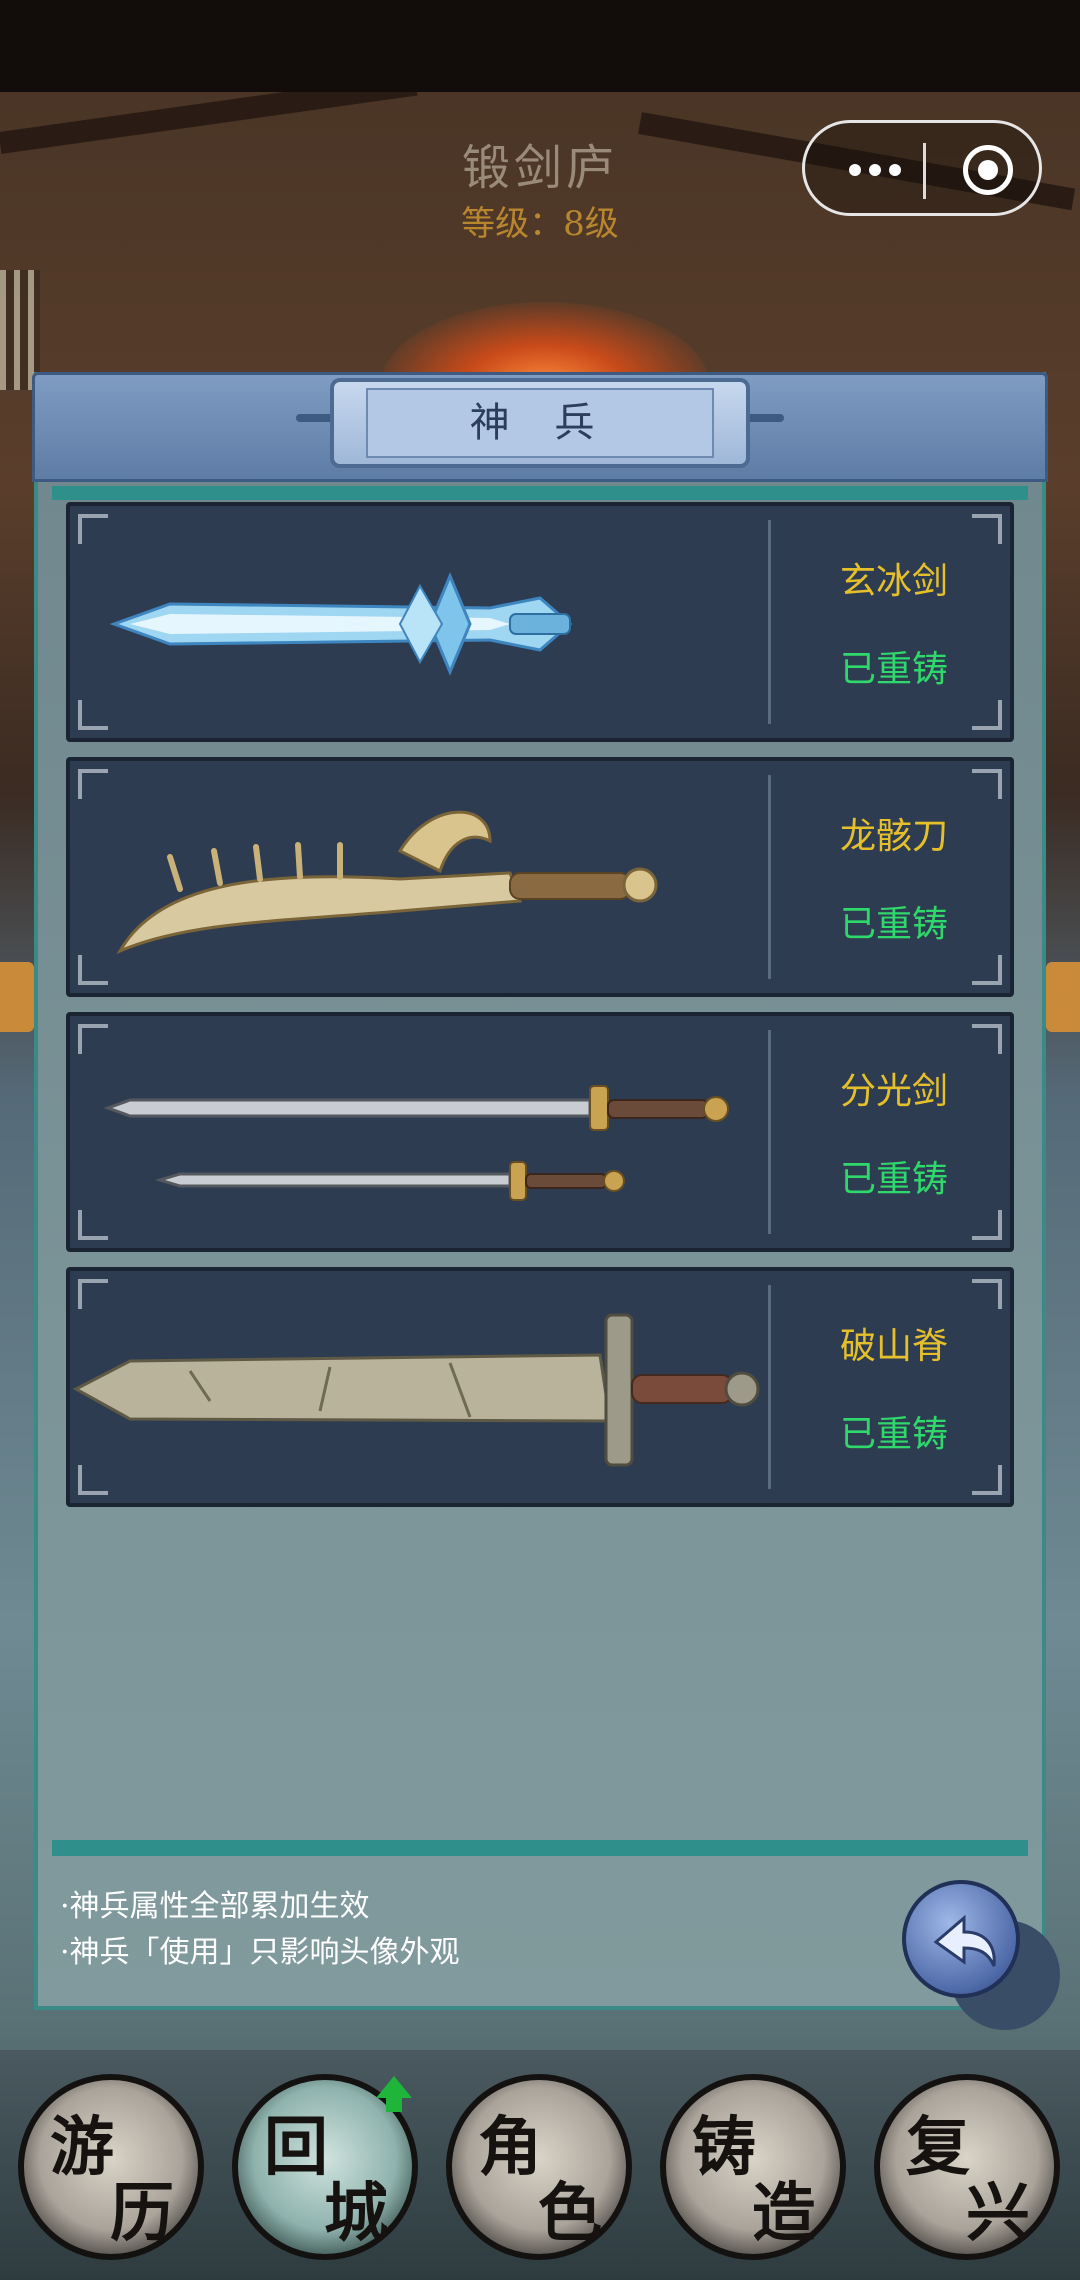  Describe the element at coordinates (215, 1906) in the screenshot. I see `note-line: ·神兵属性全部累加生效` at that location.